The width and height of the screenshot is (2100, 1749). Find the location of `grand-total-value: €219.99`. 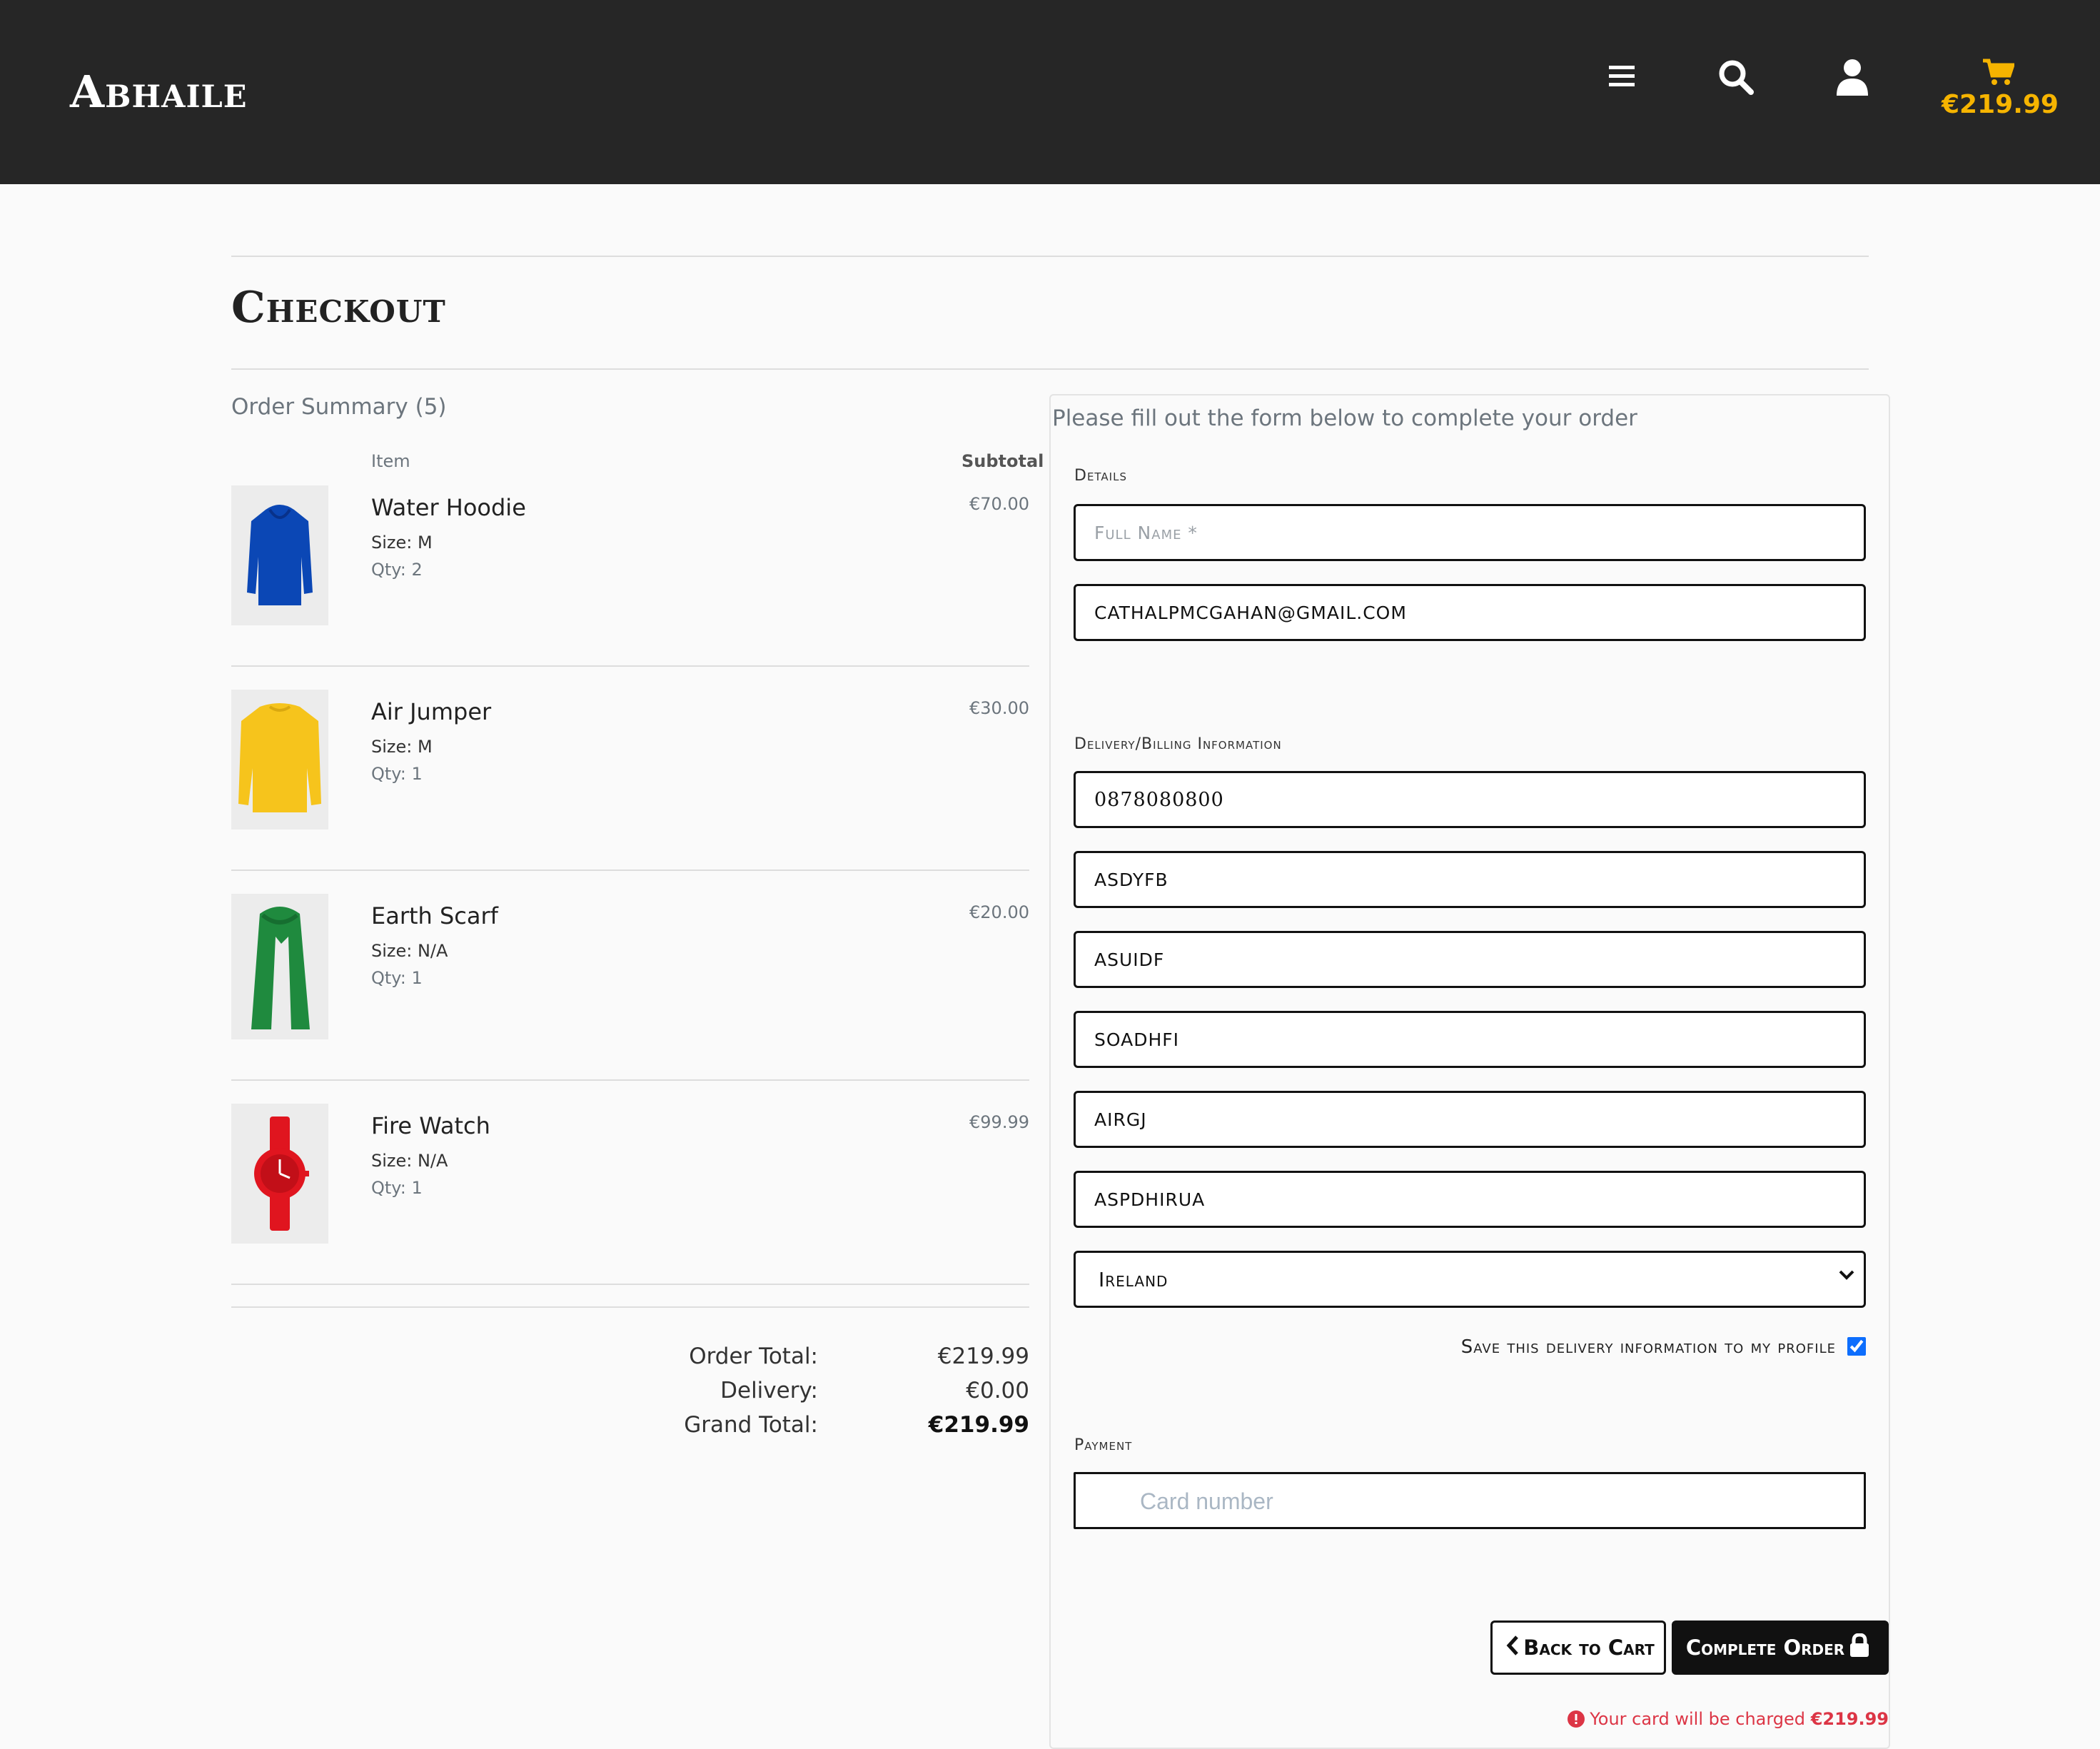

grand-total-value: €219.99 is located at coordinates (978, 1425).